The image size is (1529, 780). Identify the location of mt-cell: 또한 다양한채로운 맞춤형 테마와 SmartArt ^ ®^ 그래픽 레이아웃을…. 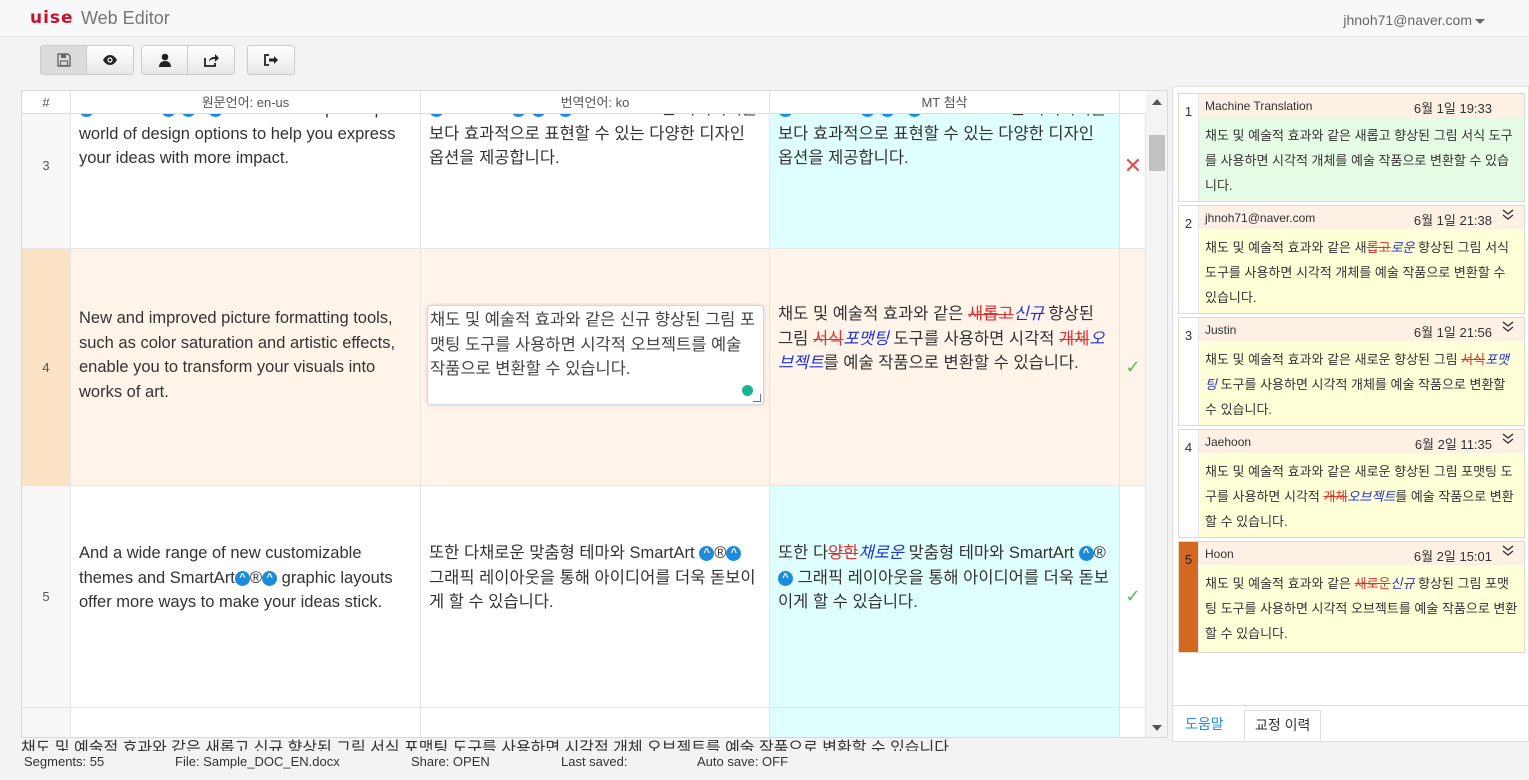
(945, 596).